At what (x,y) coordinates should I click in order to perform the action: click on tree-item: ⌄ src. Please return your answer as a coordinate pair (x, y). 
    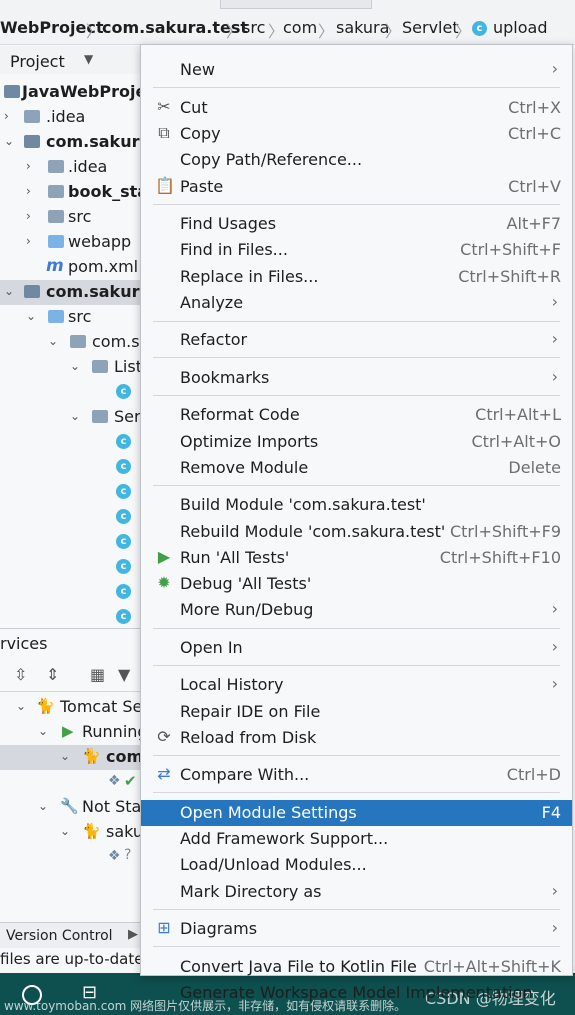
    Looking at the image, I should click on (70, 317).